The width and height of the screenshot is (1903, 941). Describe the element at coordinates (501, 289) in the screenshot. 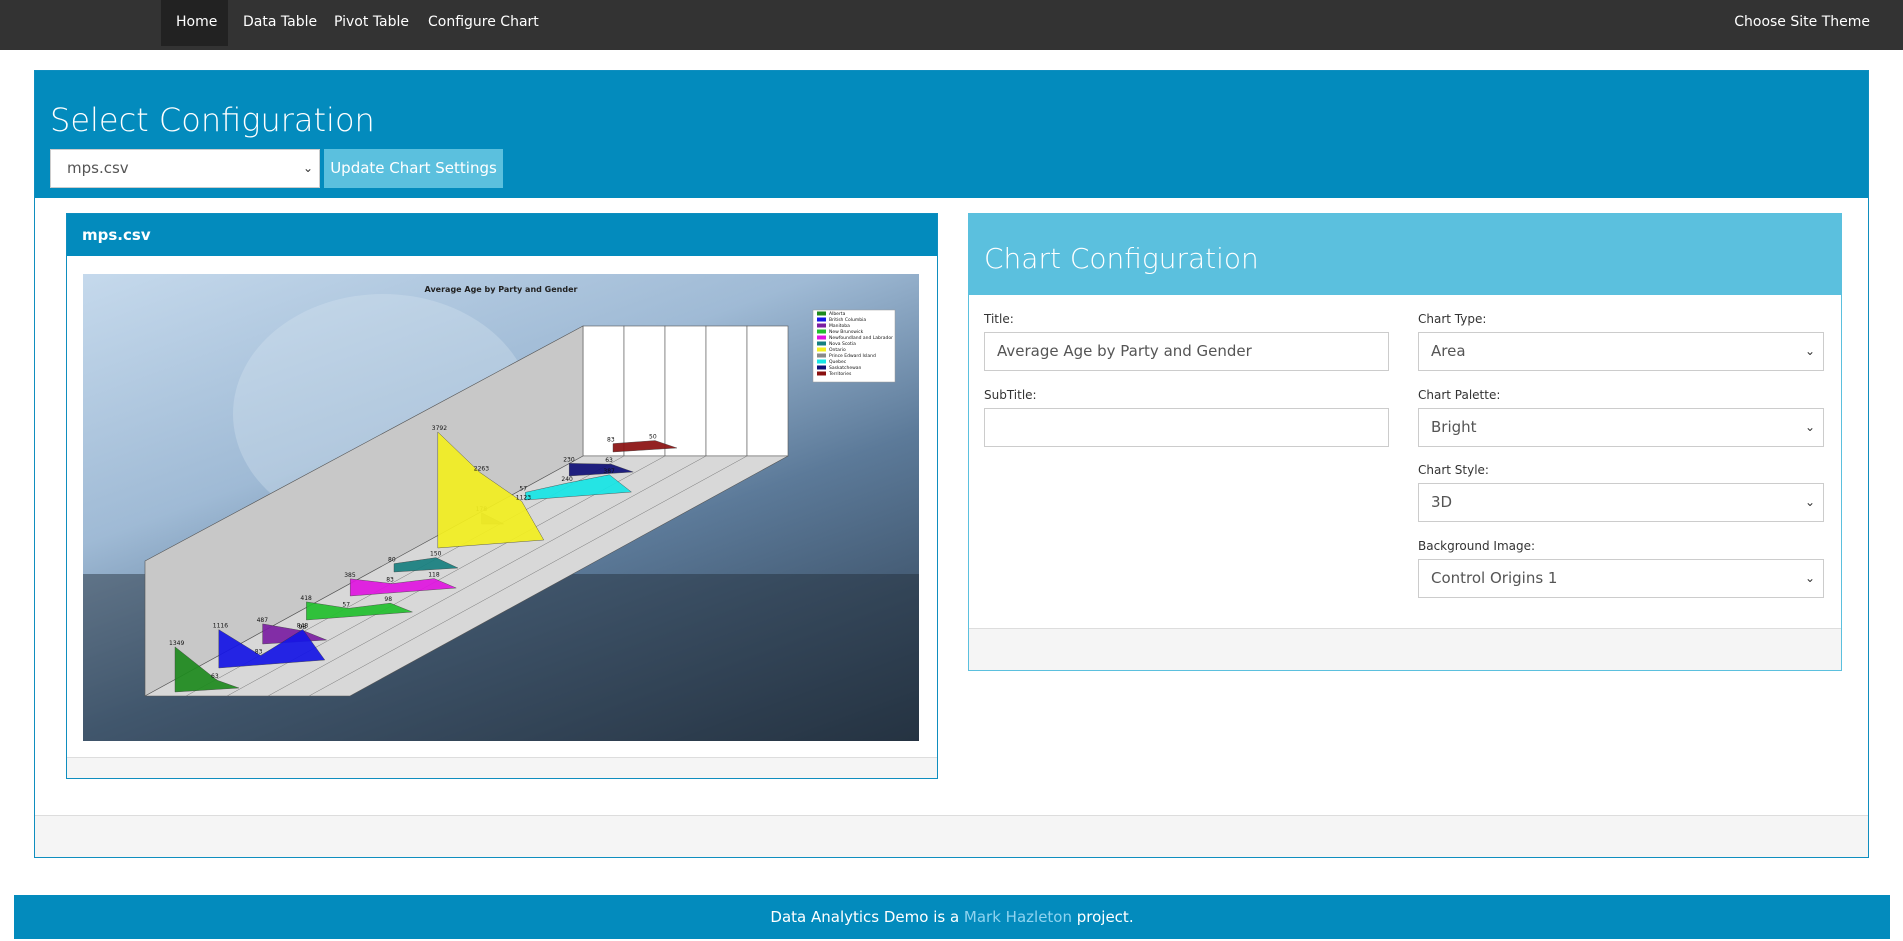

I see `chart-title: Average Age by Party and Gender` at that location.